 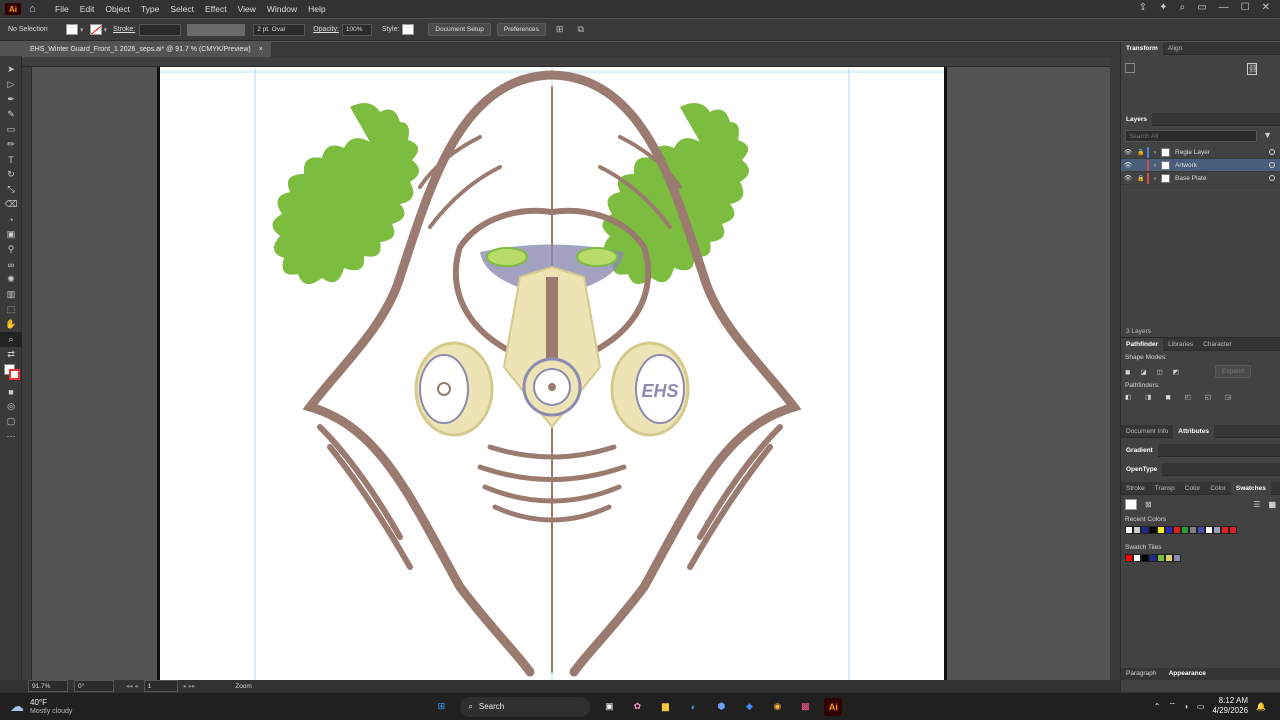 What do you see at coordinates (1200, 152) in the screenshot?
I see `layer-row: 👁 🔒 › Regie Layer` at bounding box center [1200, 152].